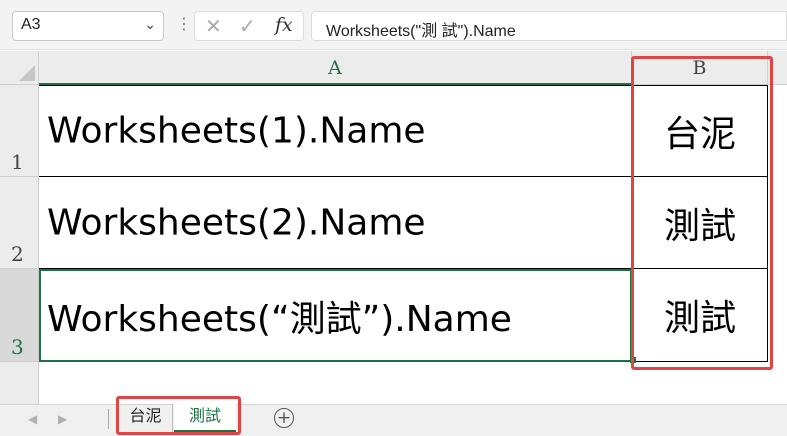 The width and height of the screenshot is (787, 436). What do you see at coordinates (279, 319) in the screenshot?
I see `cell-text: Worksheets(“測試”).Name` at bounding box center [279, 319].